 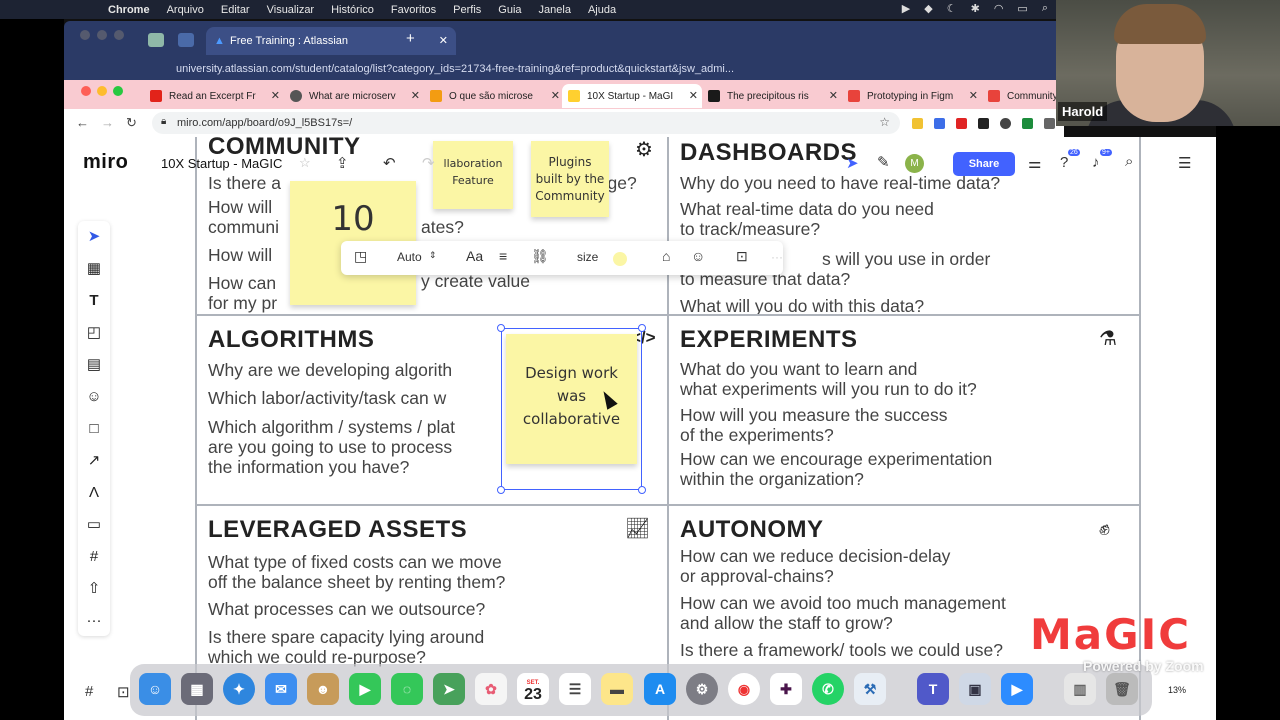 I want to click on sticky-note-icon: ◰, so click(x=94, y=333).